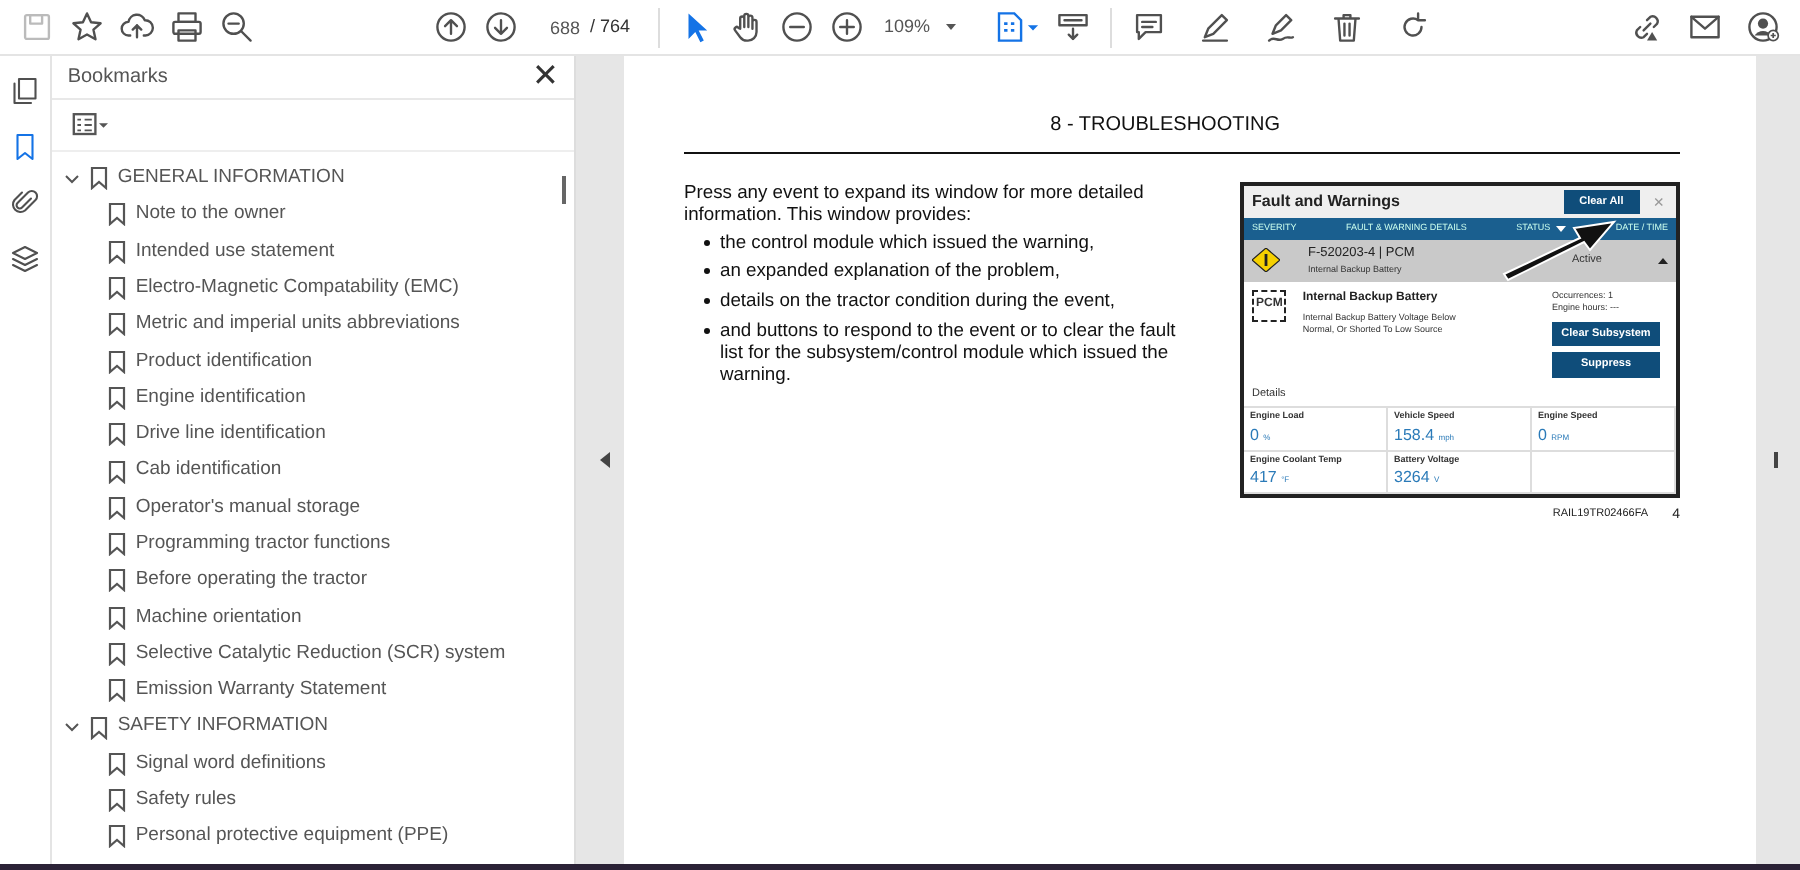  What do you see at coordinates (907, 242) in the screenshot?
I see `list-item: the control module which issued the warning,` at bounding box center [907, 242].